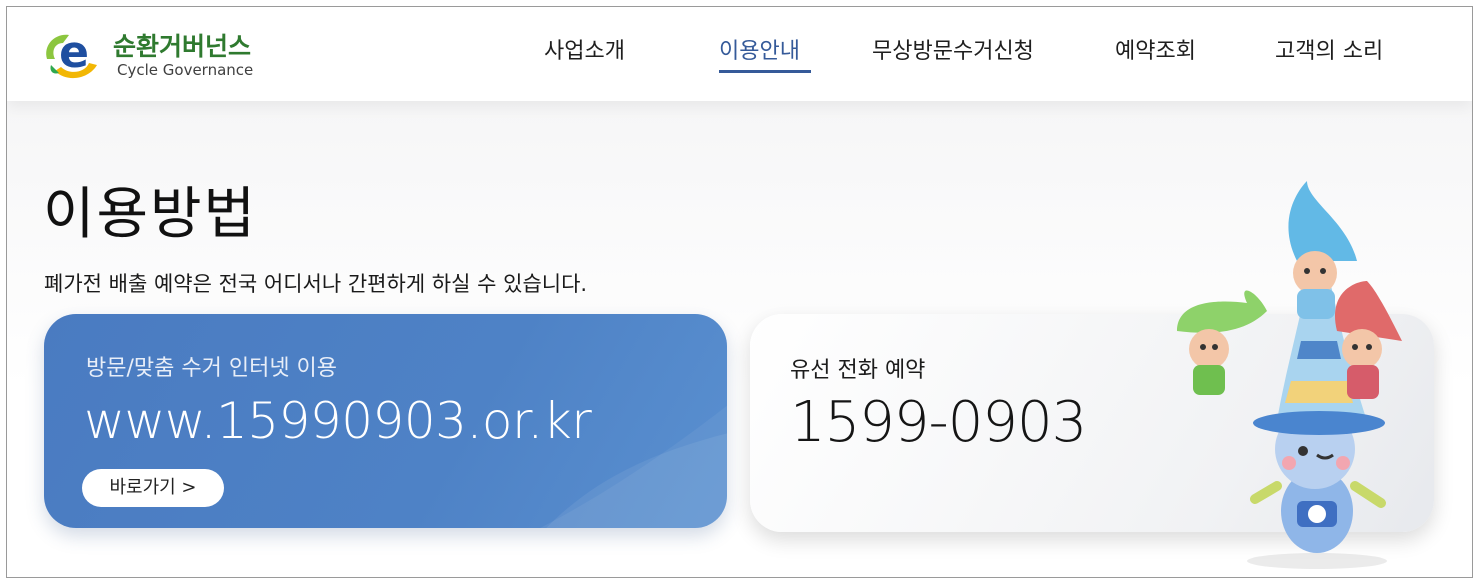 Image resolution: width=1481 pixels, height=586 pixels. I want to click on nav-item-customer-voice: 고객의 소리, so click(1329, 49).